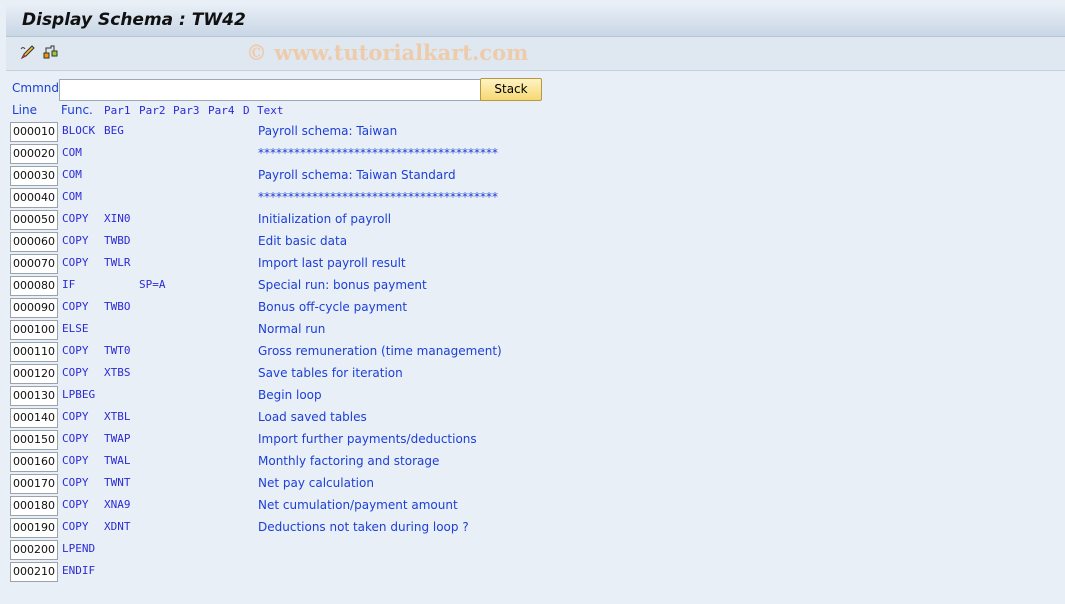  Describe the element at coordinates (117, 240) in the screenshot. I see `par1-cell: TWBD` at that location.